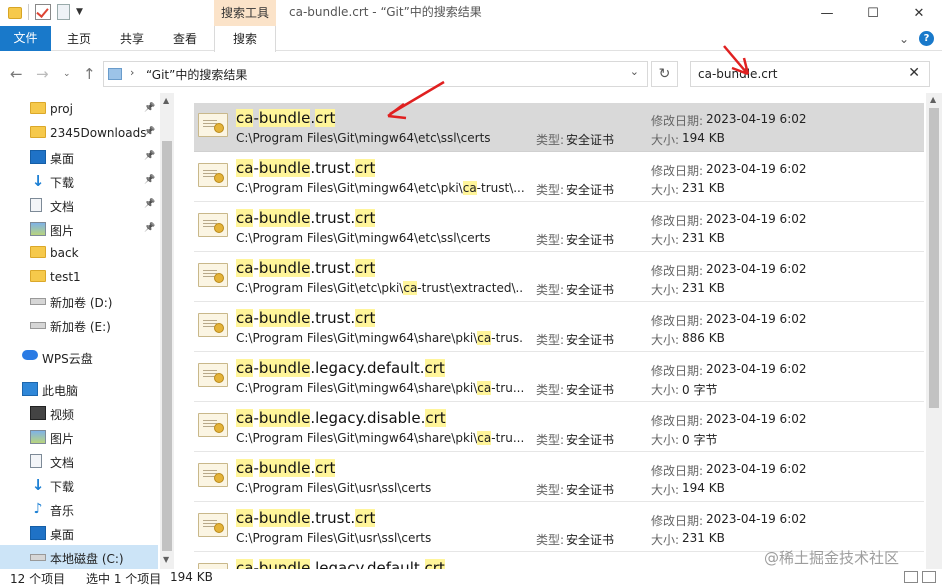 The height and width of the screenshot is (586, 942). Describe the element at coordinates (38, 437) in the screenshot. I see `picture-icon` at that location.